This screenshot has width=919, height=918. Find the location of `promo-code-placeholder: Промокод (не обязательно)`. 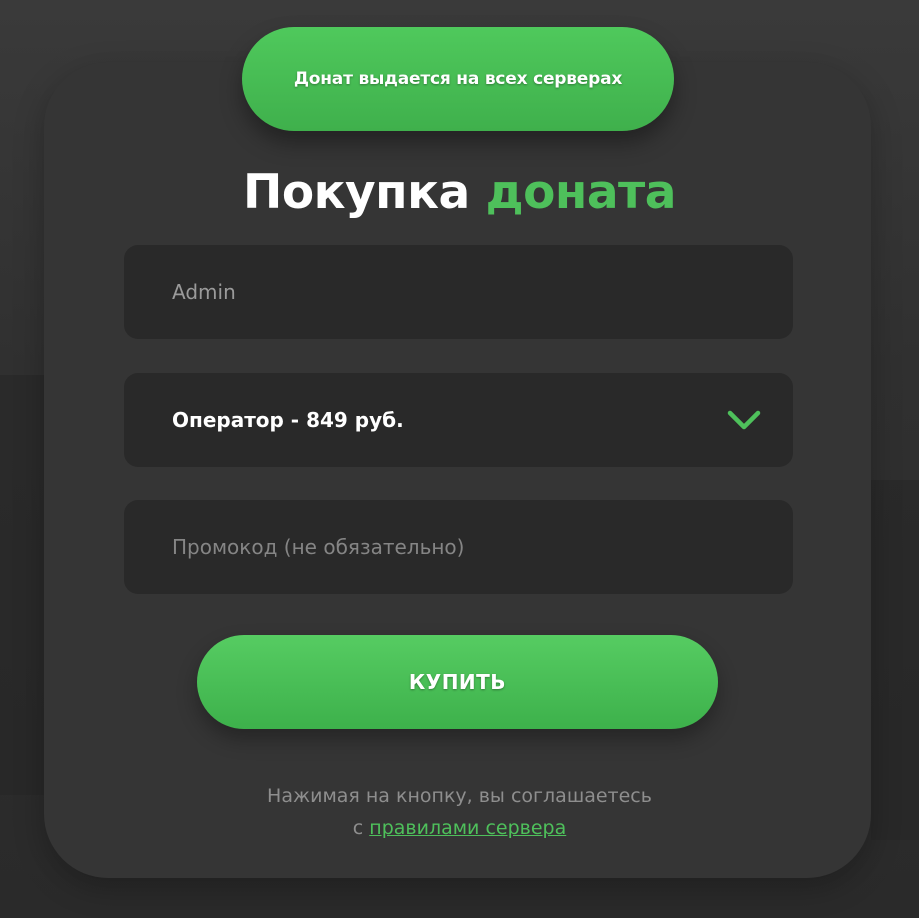

promo-code-placeholder: Промокод (не обязательно) is located at coordinates (318, 547).